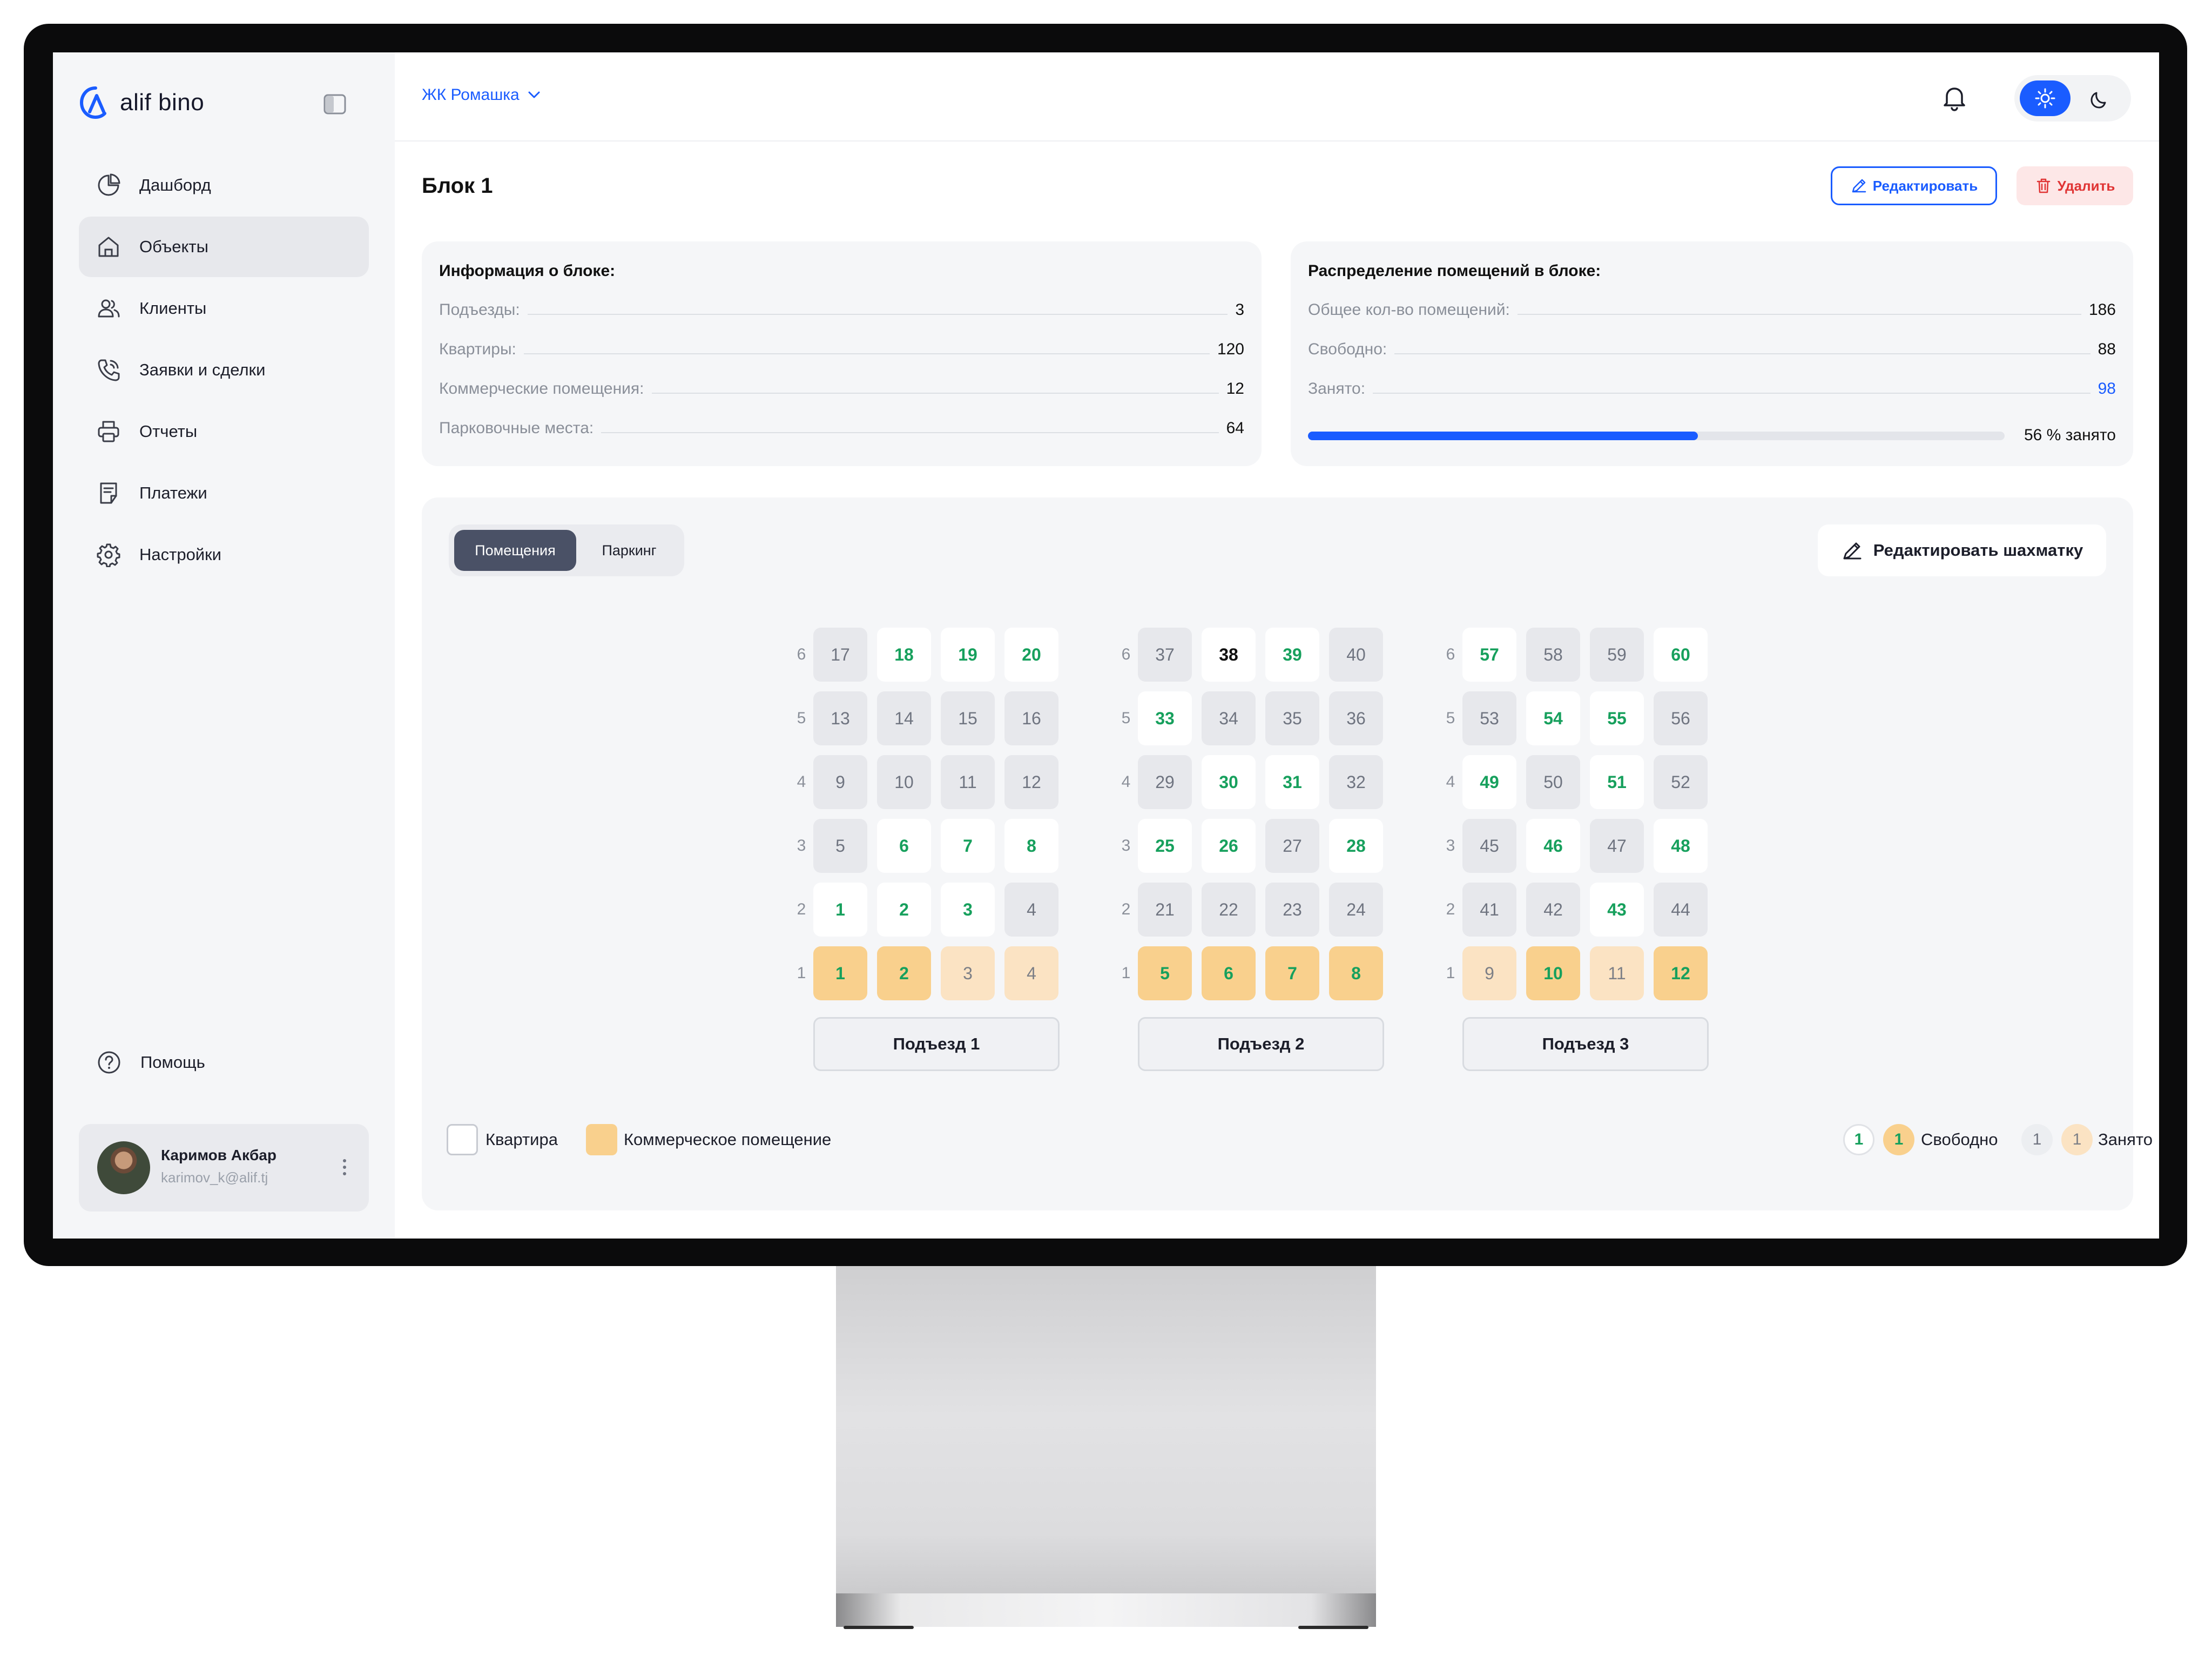  I want to click on unit-cell: 35, so click(1292, 718).